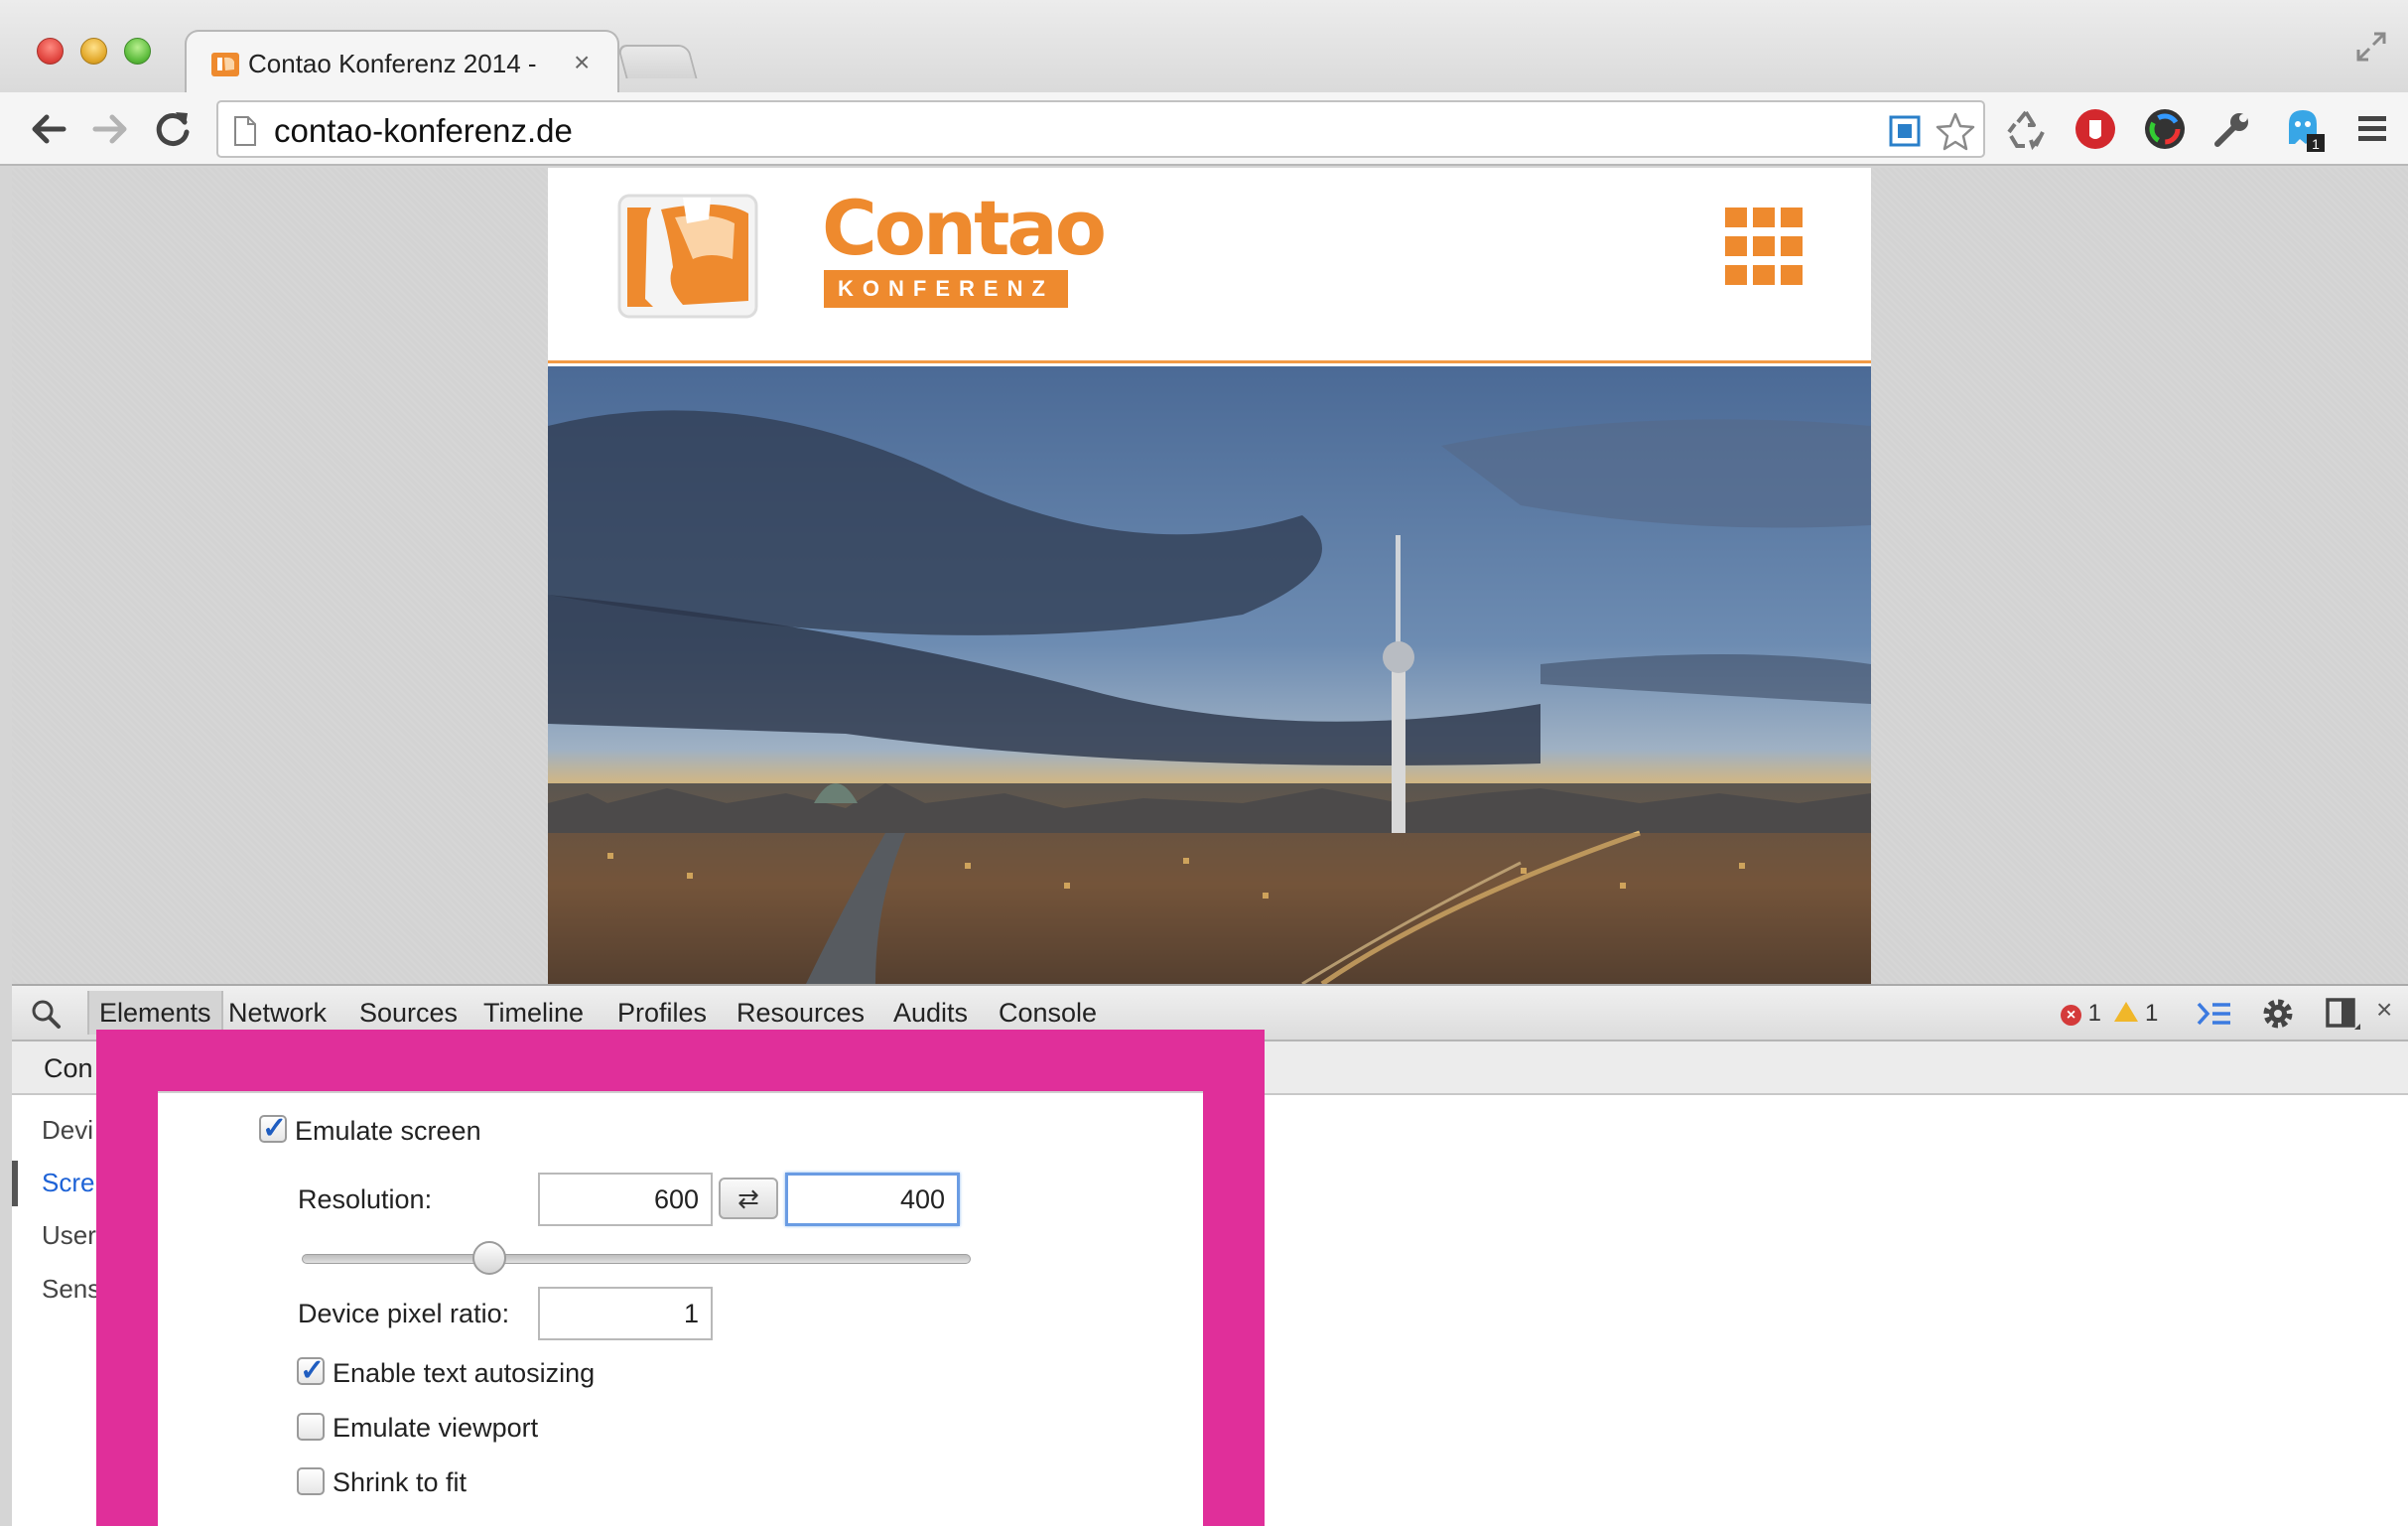 The height and width of the screenshot is (1526, 2408). I want to click on error-warning-counter: × 1 1, so click(2109, 1014).